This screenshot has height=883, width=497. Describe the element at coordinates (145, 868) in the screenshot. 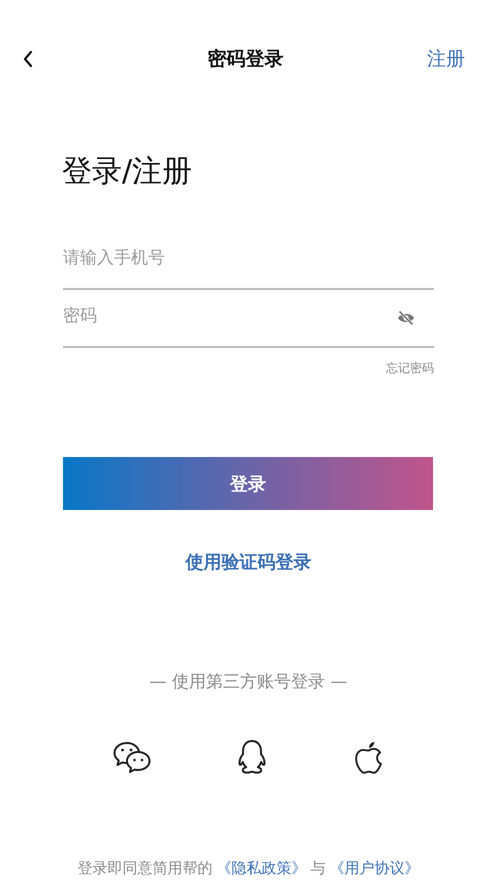

I see `agreement-text: 登录即同意简用帮的` at that location.